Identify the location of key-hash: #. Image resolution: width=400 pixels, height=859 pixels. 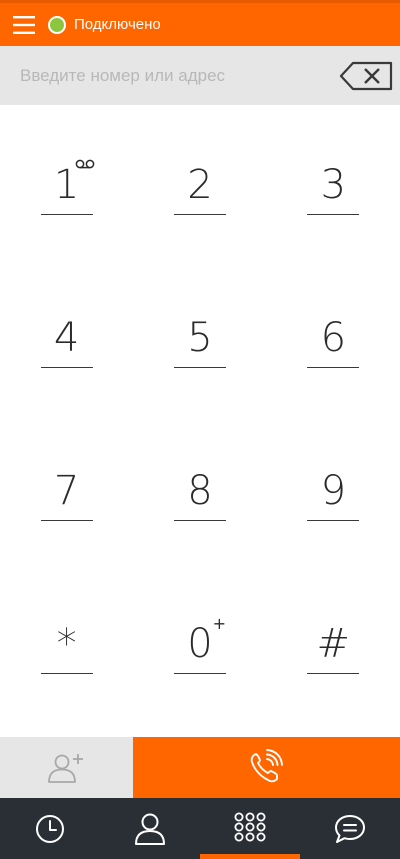
(333, 660).